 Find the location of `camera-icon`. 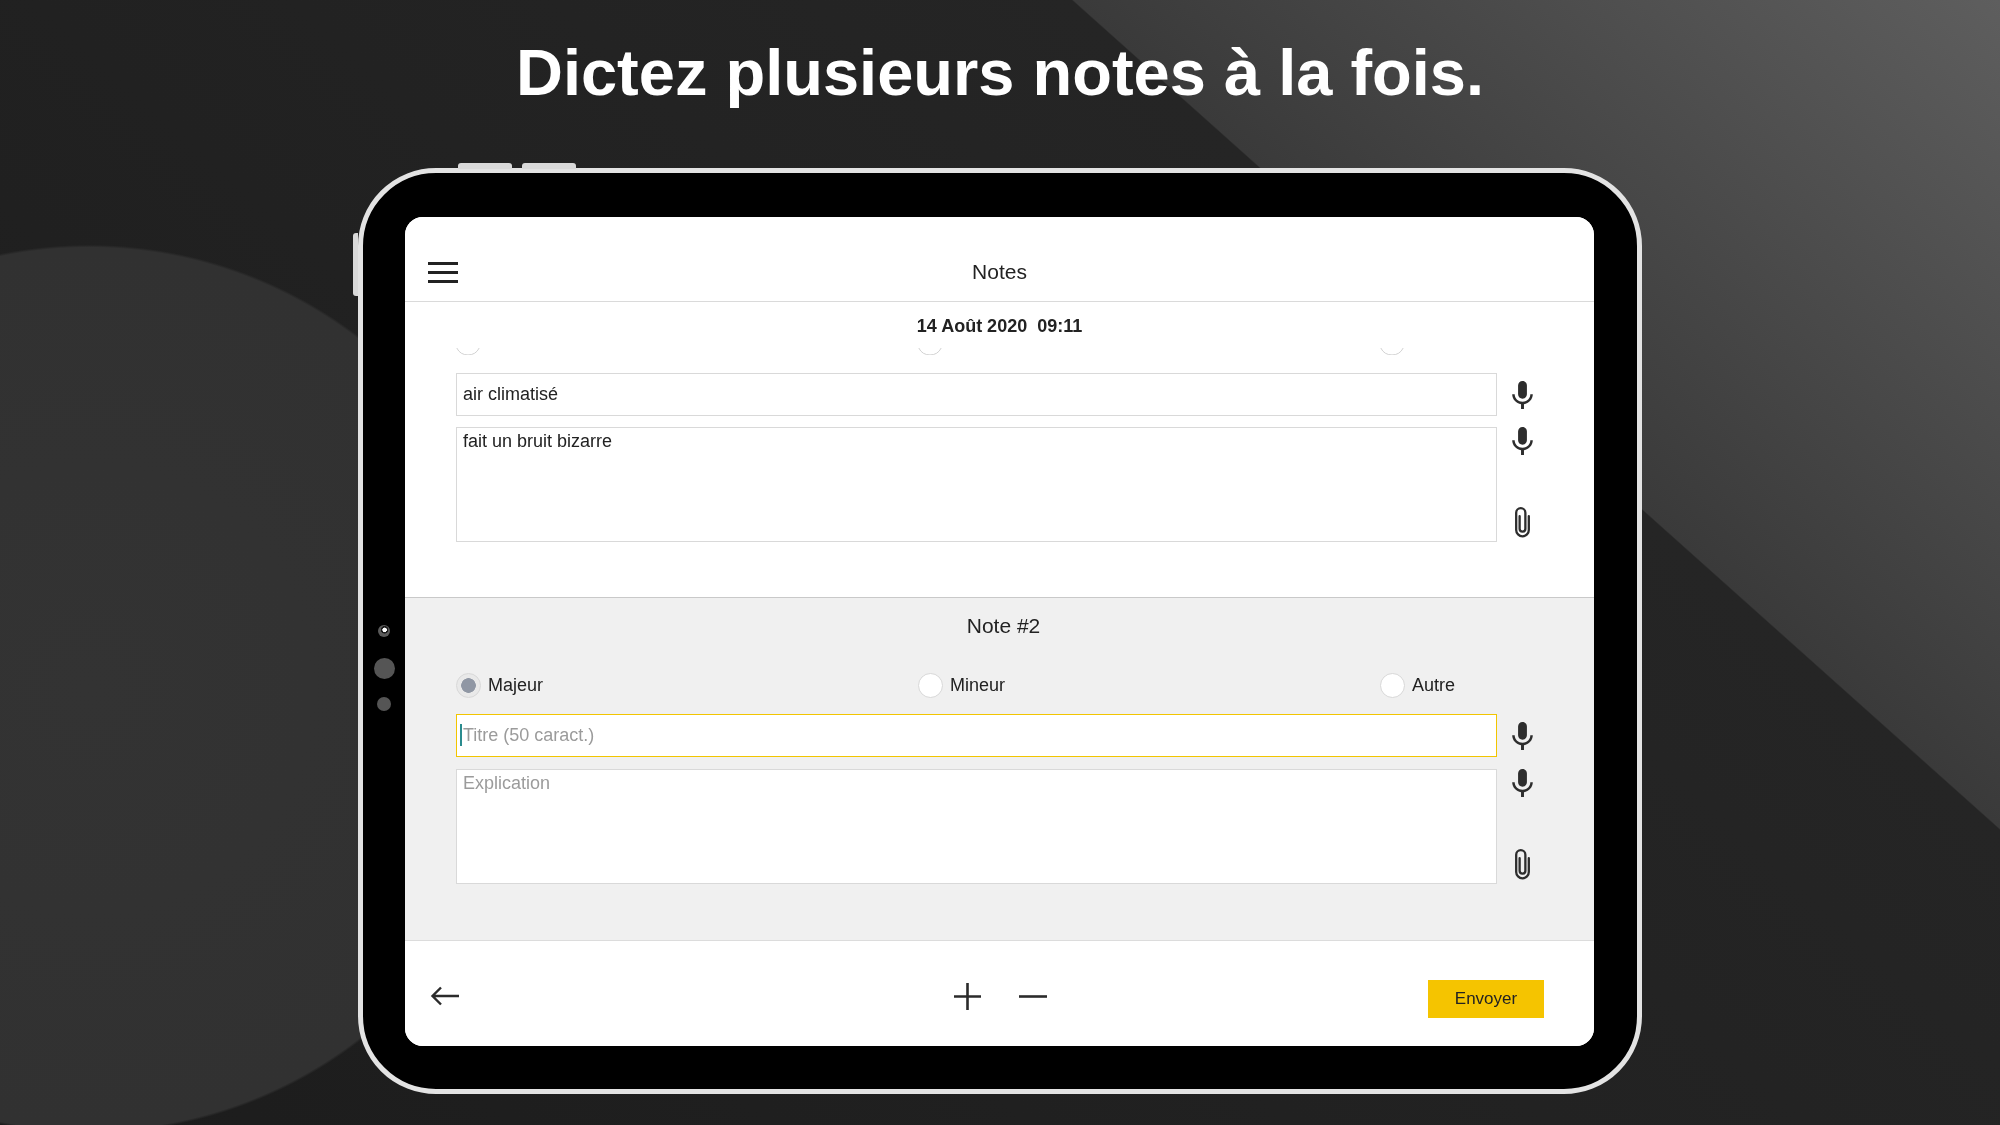

camera-icon is located at coordinates (384, 631).